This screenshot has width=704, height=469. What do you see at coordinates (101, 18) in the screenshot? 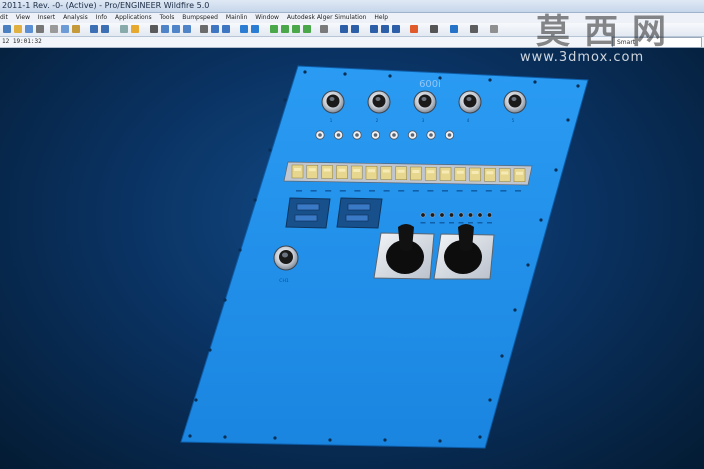
I see `menu-info: Info` at bounding box center [101, 18].